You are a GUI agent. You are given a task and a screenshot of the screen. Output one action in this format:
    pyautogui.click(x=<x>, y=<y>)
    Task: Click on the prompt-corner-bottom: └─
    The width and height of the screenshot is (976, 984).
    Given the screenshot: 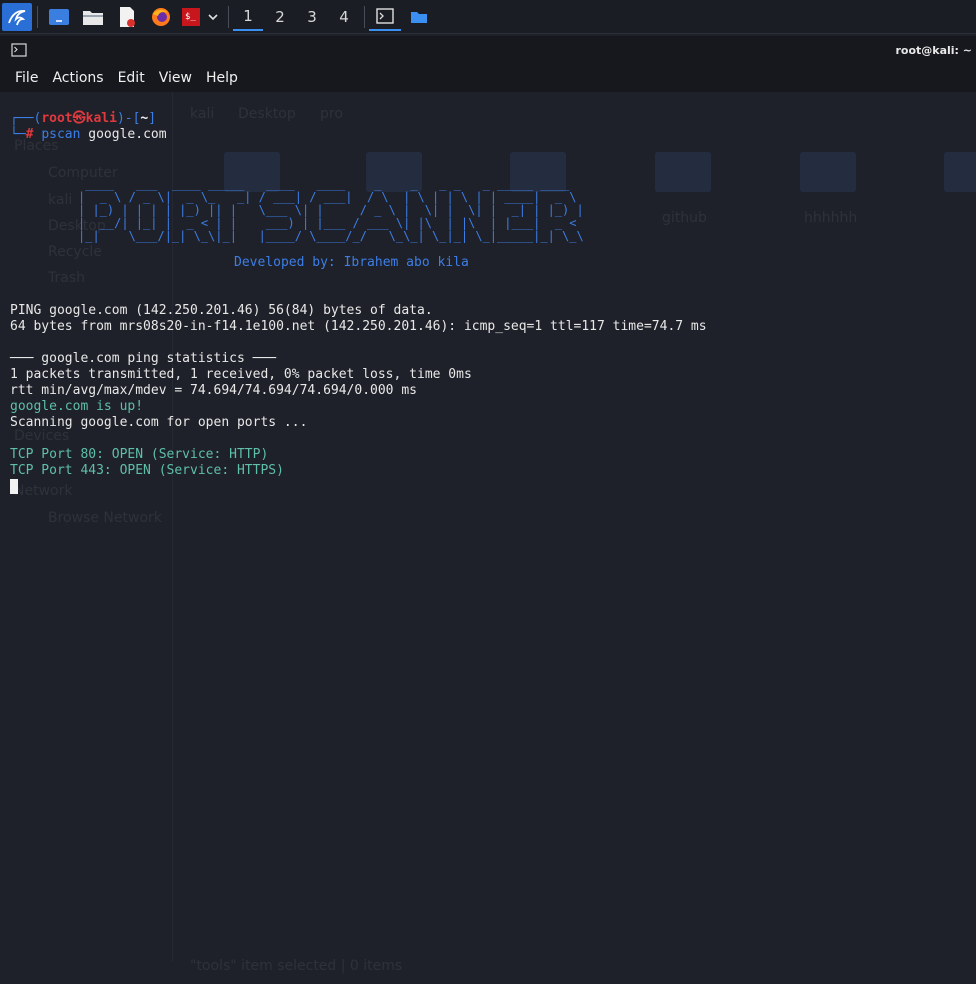 What is the action you would take?
    pyautogui.click(x=18, y=134)
    